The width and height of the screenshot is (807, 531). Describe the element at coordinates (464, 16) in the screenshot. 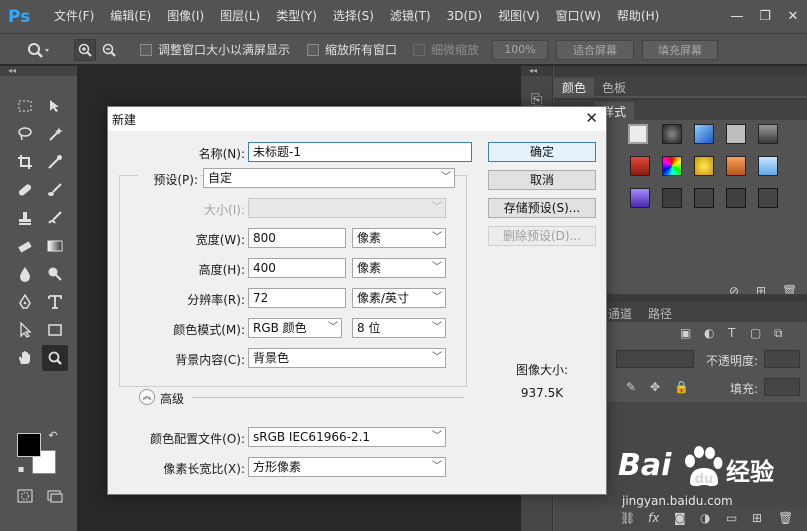

I see `menu-3d: 3D(D)` at that location.